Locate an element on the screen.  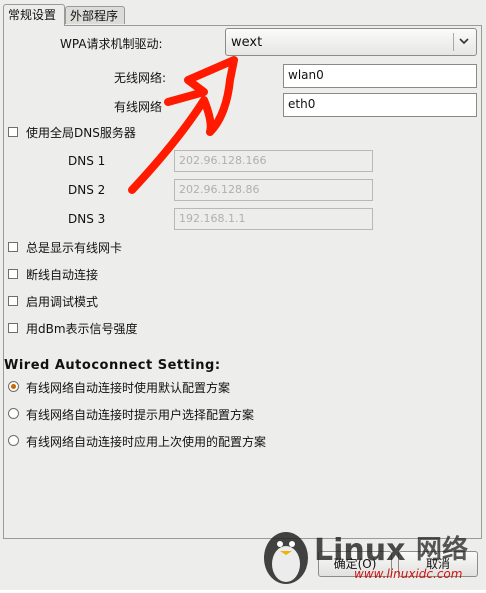
watermark-url: www.linuxidc.com is located at coordinates (408, 574).